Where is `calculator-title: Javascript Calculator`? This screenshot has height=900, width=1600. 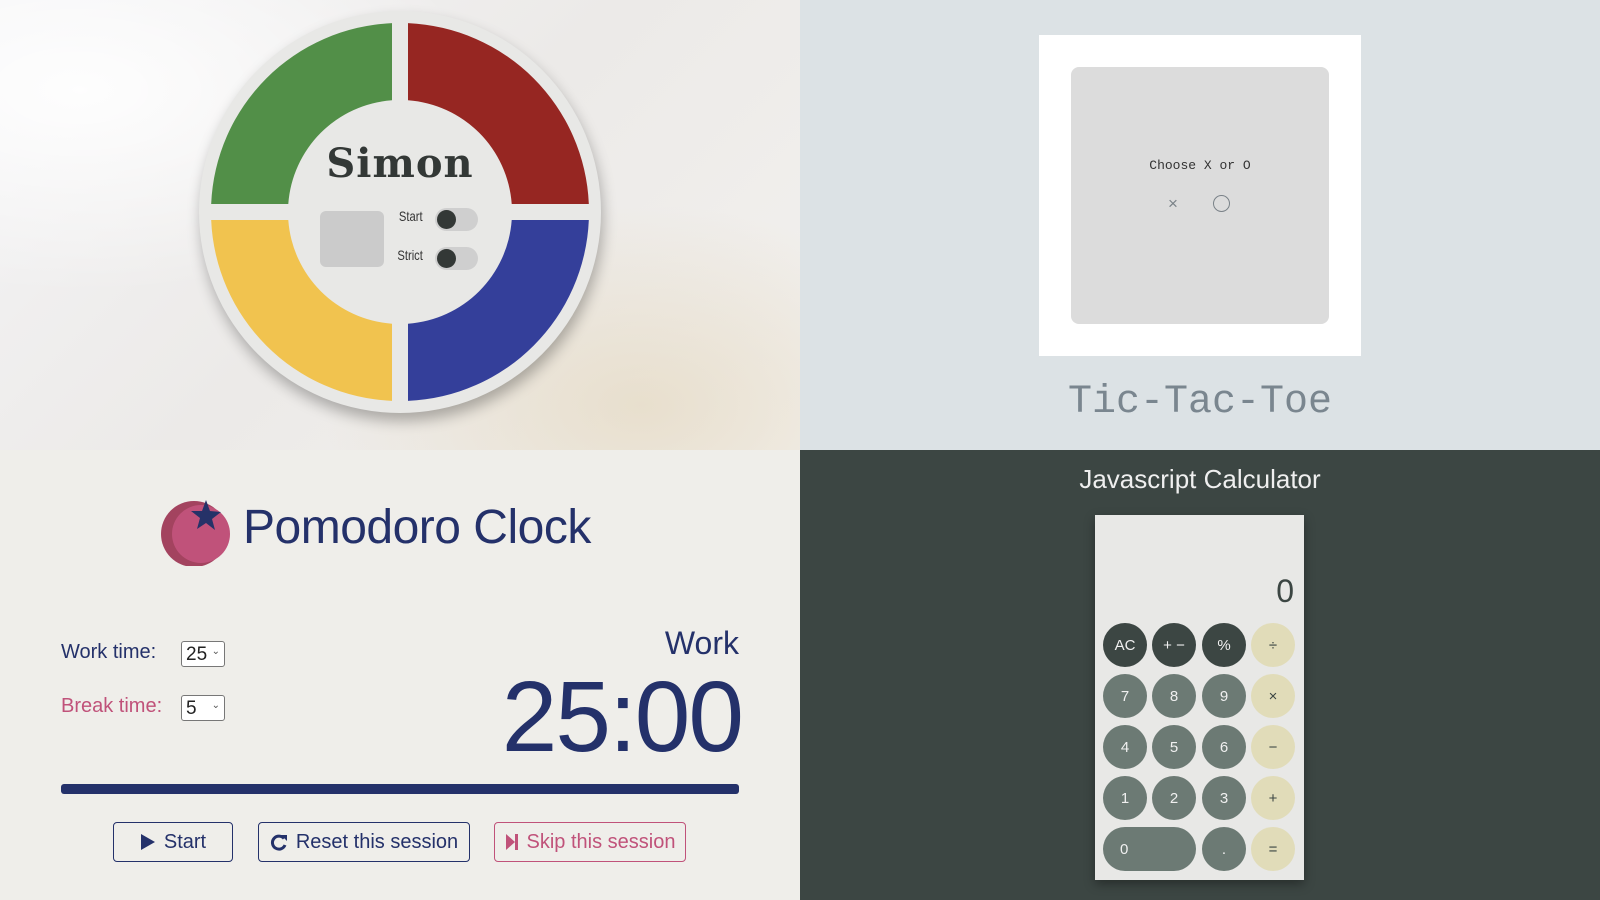 calculator-title: Javascript Calculator is located at coordinates (1200, 479).